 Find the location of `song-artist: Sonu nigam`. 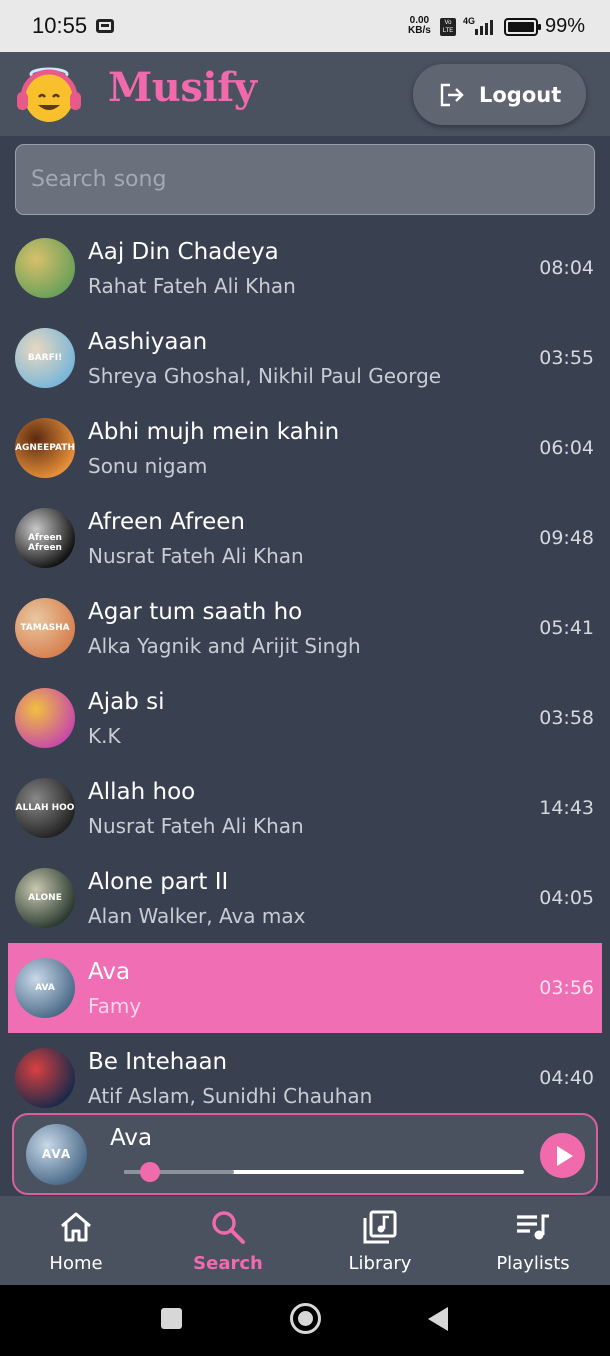

song-artist: Sonu nigam is located at coordinates (148, 466).